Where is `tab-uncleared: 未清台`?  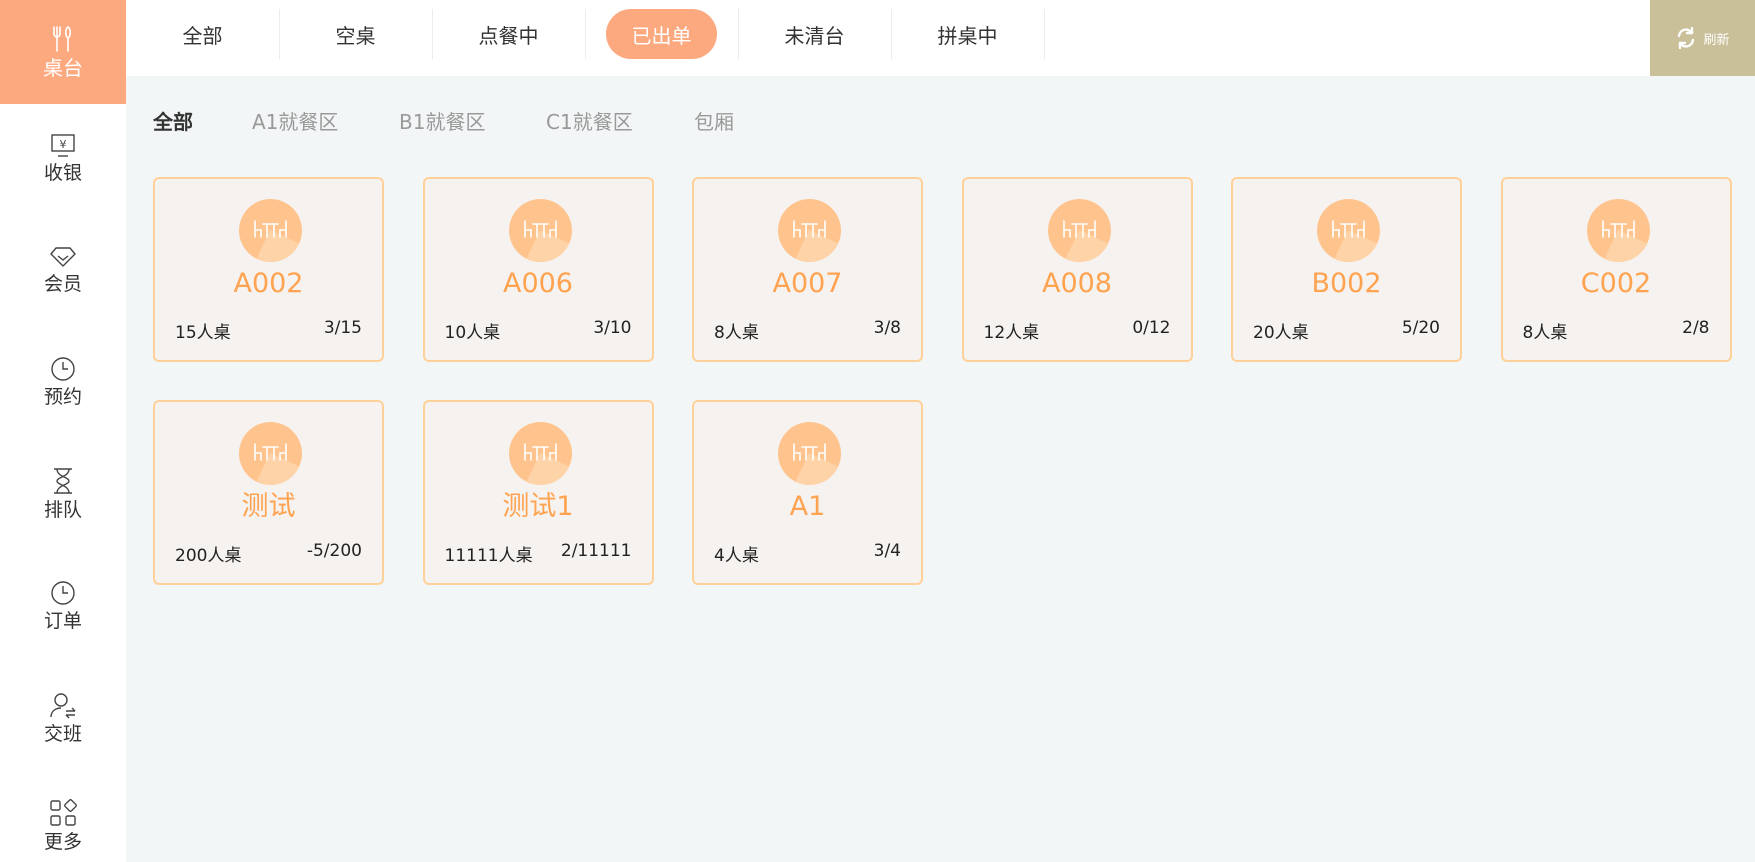
tab-uncleared: 未清台 is located at coordinates (814, 34).